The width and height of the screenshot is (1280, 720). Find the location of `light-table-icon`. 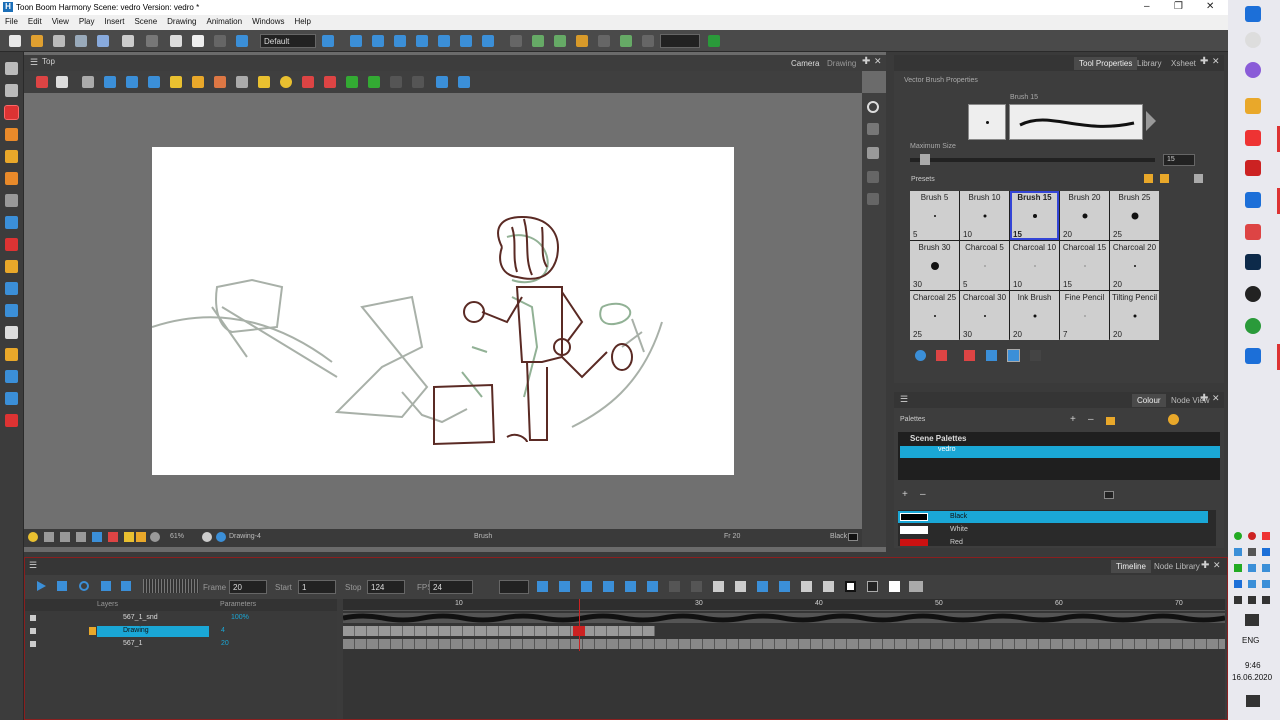

light-table-icon is located at coordinates (110, 82).